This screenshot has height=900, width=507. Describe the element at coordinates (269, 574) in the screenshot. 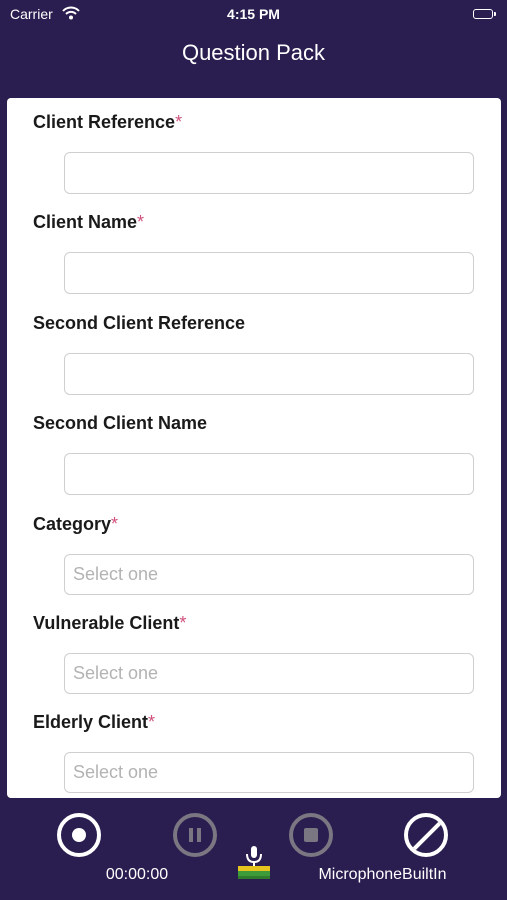

I see `category-select: Select one` at that location.